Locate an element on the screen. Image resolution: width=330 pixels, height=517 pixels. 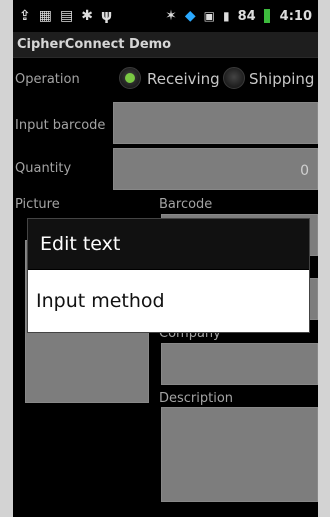
quantity-field: 0 is located at coordinates (215, 169).